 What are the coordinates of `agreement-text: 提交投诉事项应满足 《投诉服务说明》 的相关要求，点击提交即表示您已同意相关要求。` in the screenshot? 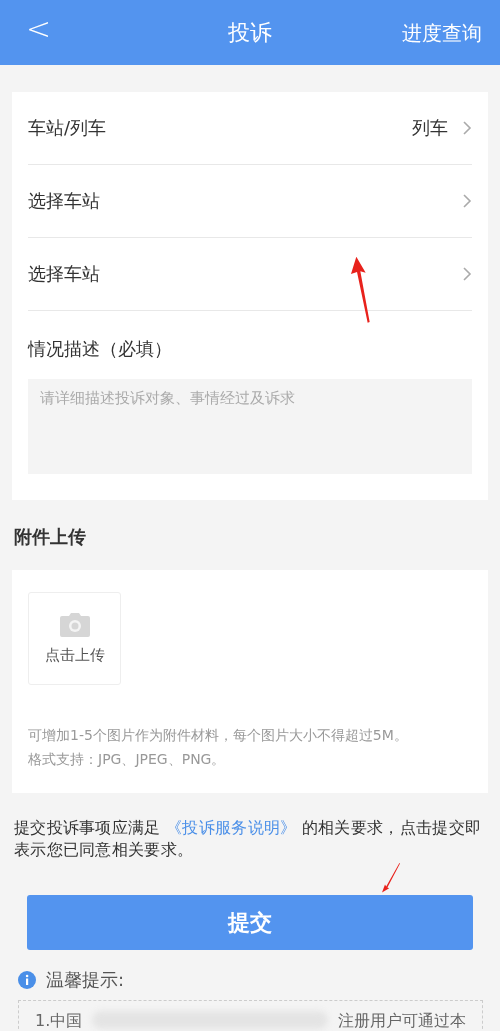 It's located at (248, 839).